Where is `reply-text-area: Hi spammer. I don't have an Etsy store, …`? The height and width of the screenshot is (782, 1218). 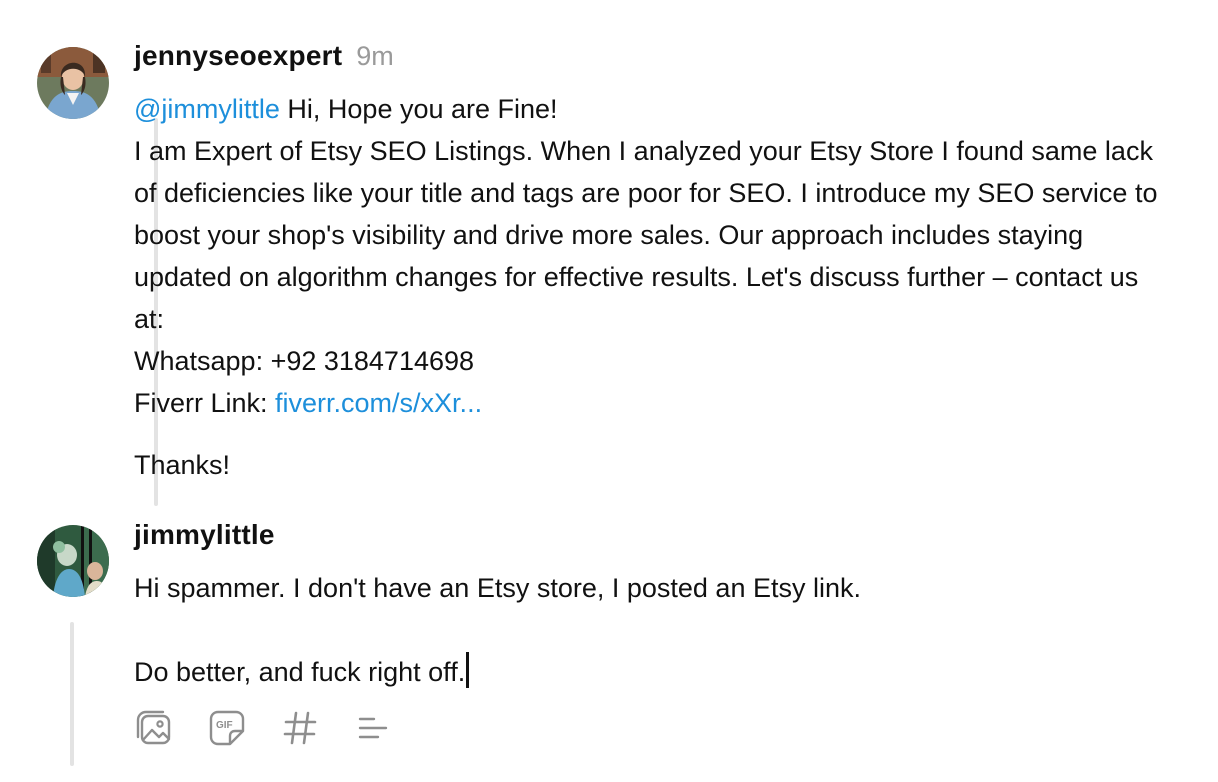 reply-text-area: Hi spammer. I don't have an Etsy store, … is located at coordinates (654, 630).